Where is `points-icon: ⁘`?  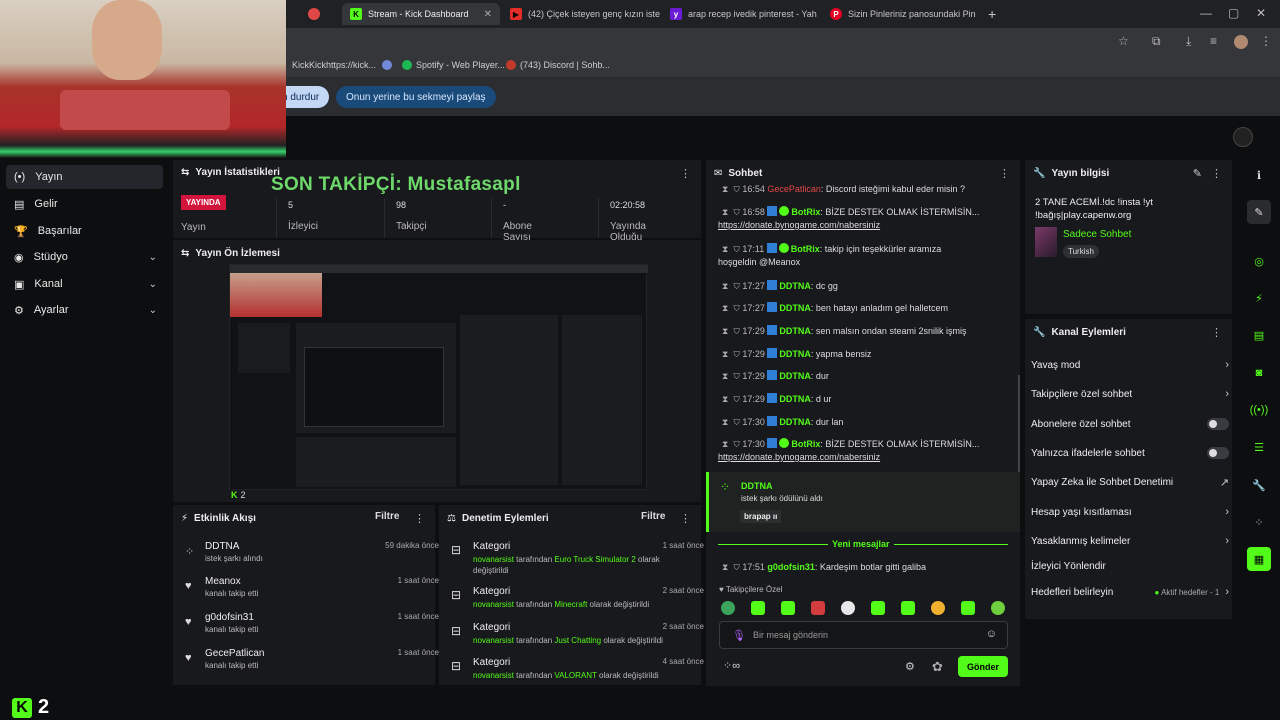
points-icon: ⁘ is located at coordinates (1259, 522).